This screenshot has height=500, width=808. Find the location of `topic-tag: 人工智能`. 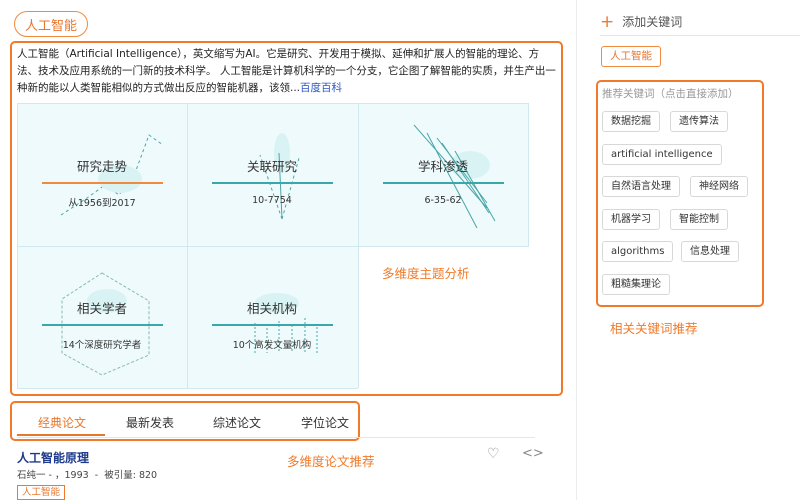

topic-tag: 人工智能 is located at coordinates (51, 24).